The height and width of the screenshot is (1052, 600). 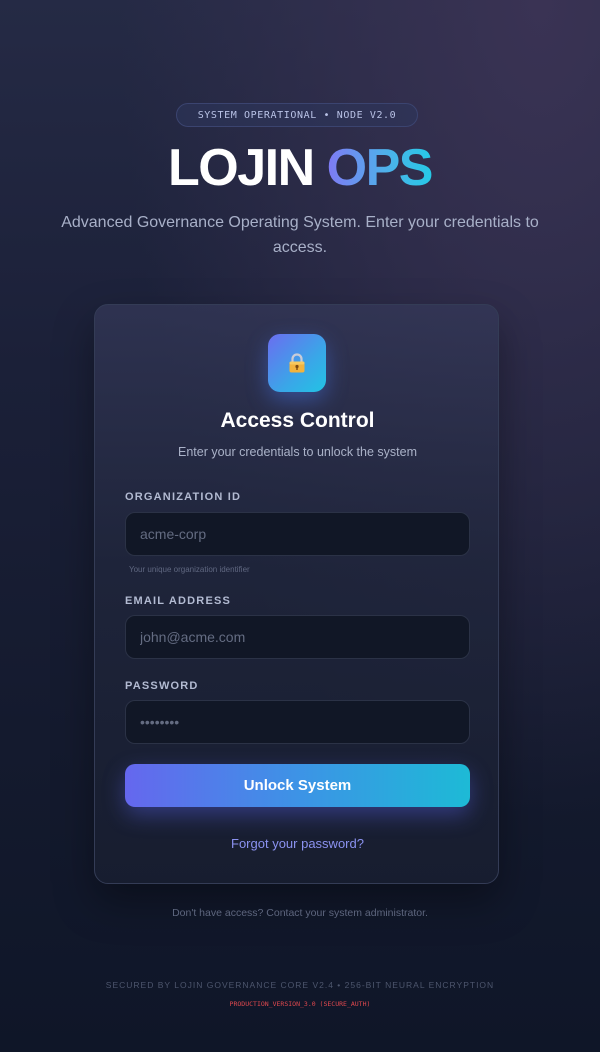 What do you see at coordinates (380, 168) in the screenshot?
I see `brand-suffix: OPS` at bounding box center [380, 168].